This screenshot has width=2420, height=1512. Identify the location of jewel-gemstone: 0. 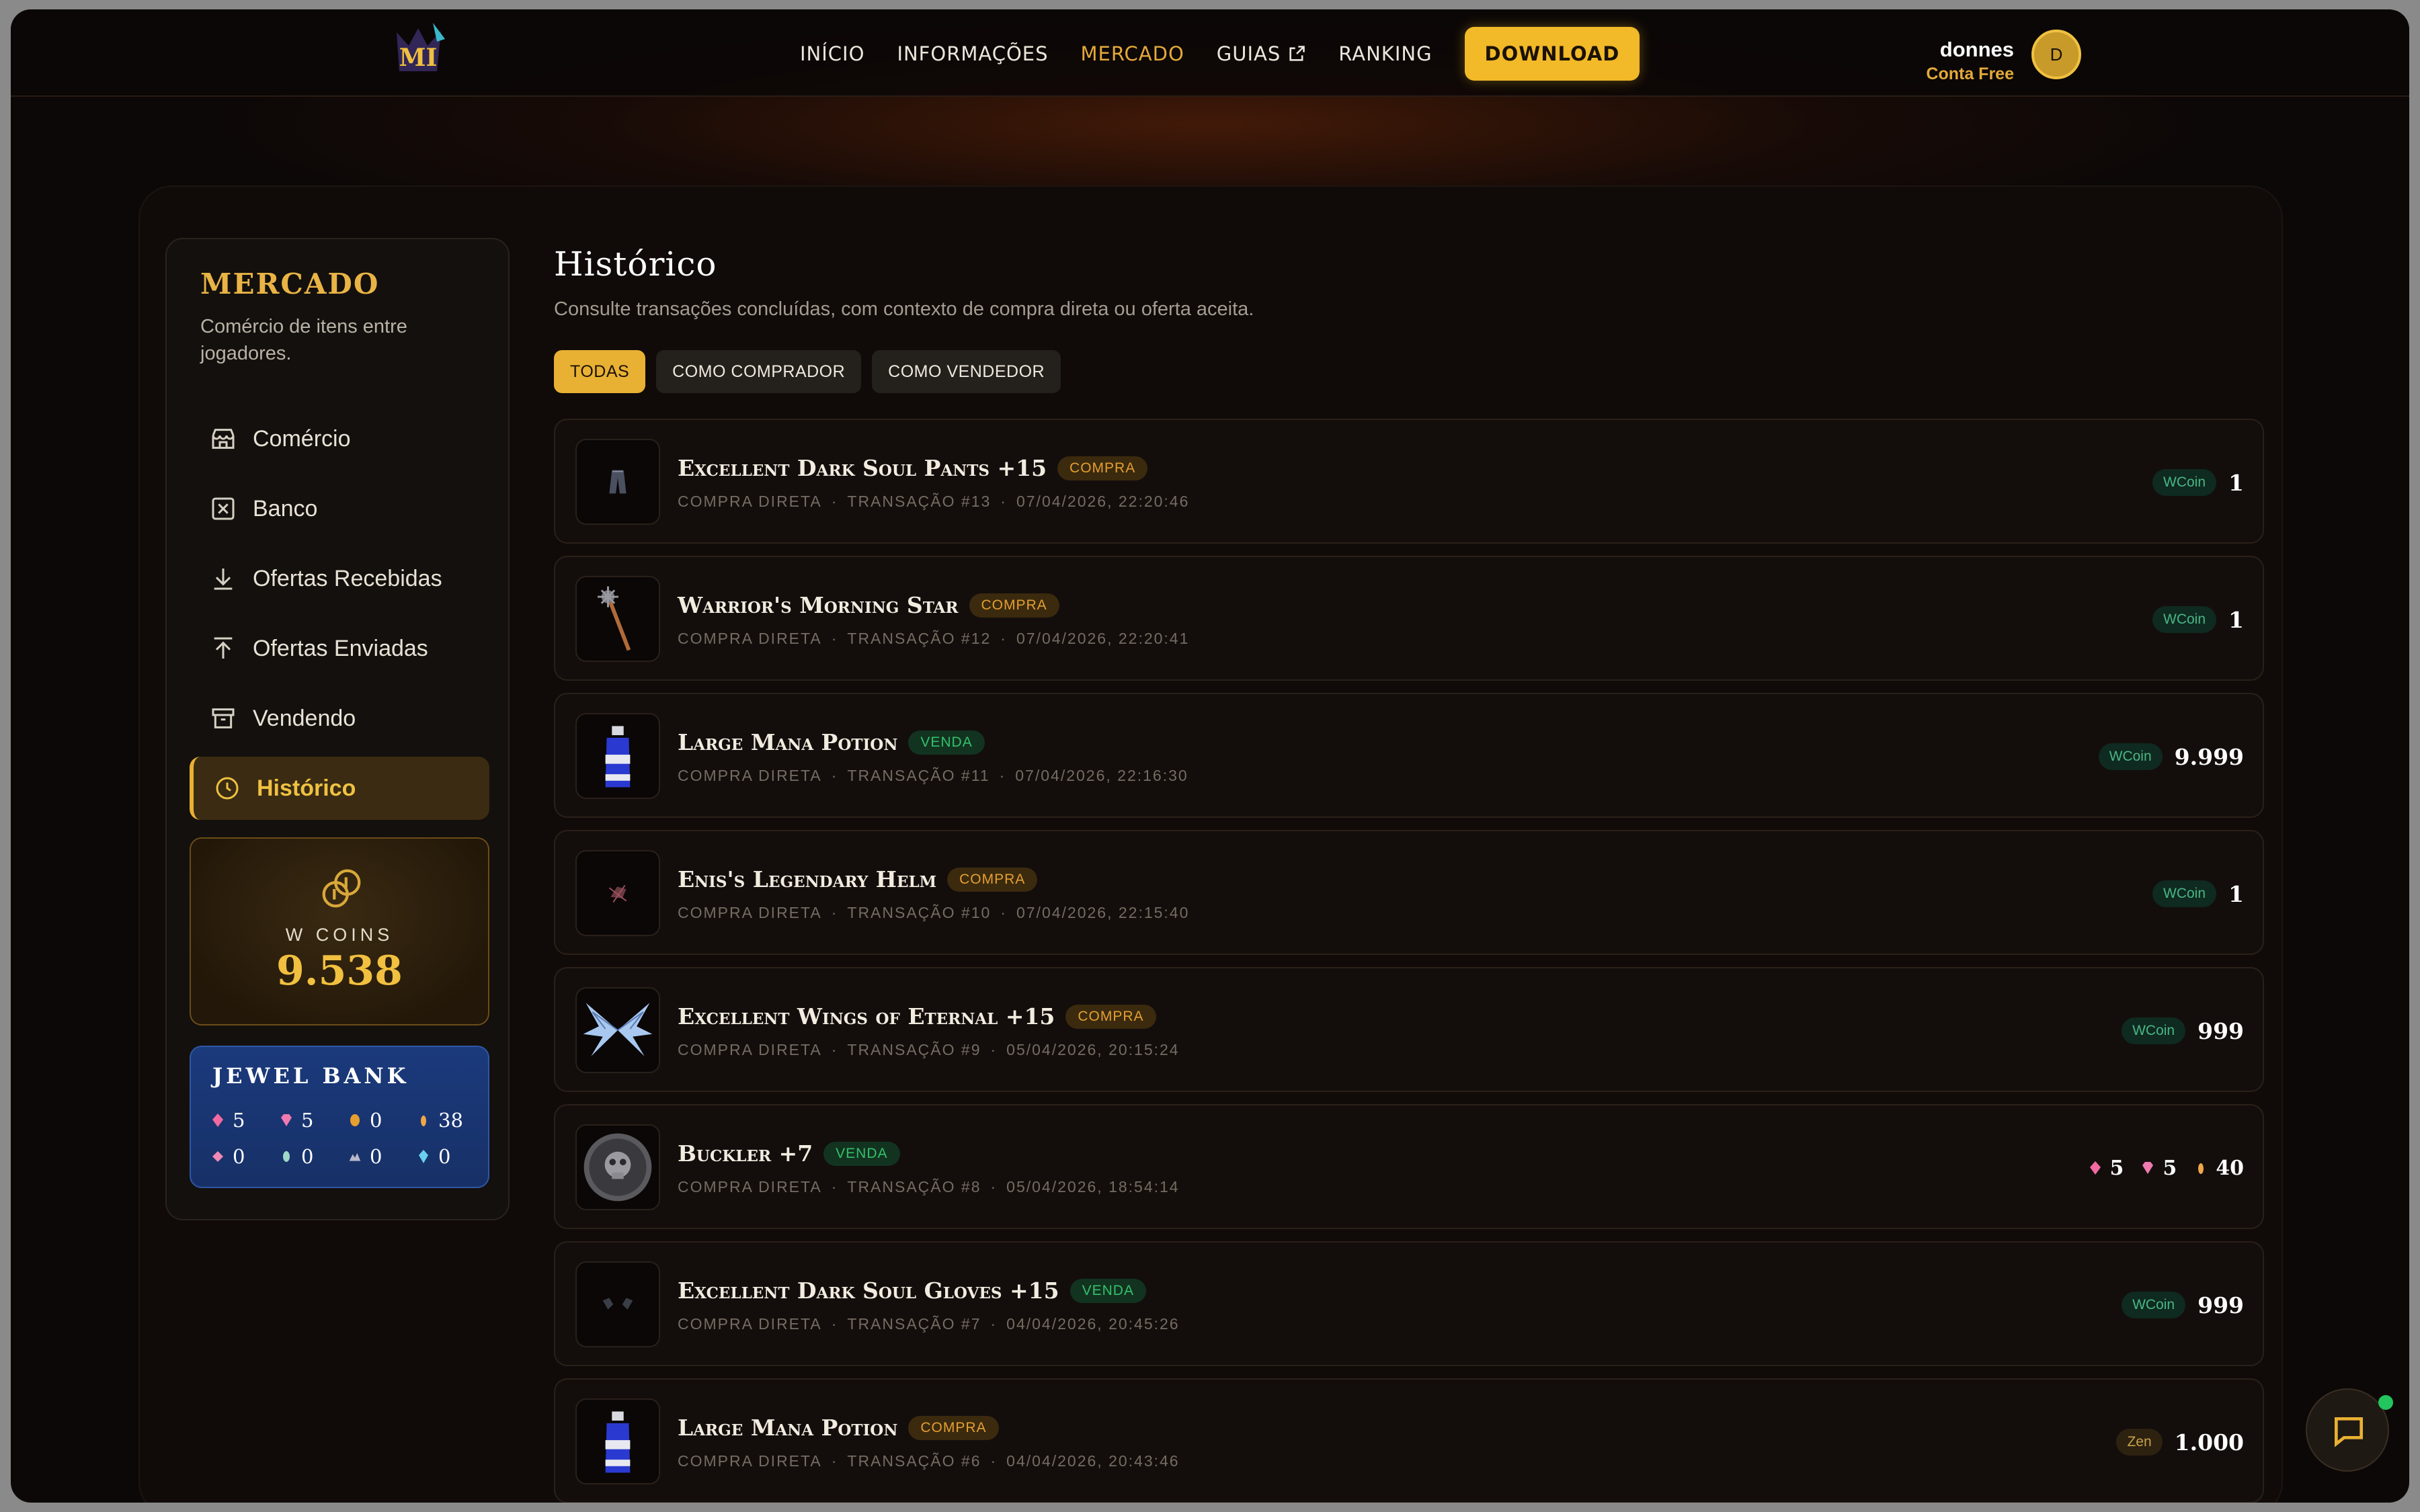
(451, 1156).